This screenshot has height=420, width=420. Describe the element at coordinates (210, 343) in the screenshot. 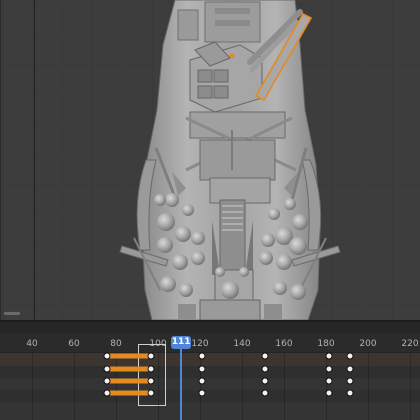

I see `frame-ruler: 40 60 80 100 120 140 160 180 200 220` at that location.